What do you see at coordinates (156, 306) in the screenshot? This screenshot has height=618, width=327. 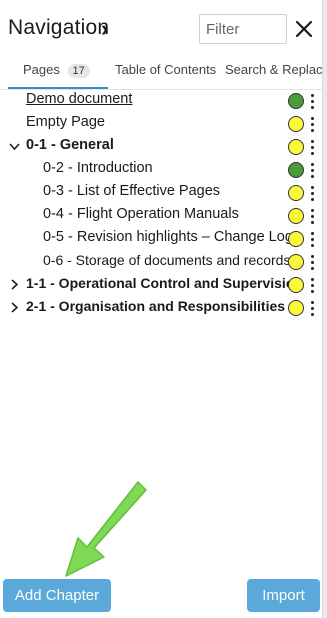 I see `tree-item-label: 2-1 - Organisation and Responsibilities` at bounding box center [156, 306].